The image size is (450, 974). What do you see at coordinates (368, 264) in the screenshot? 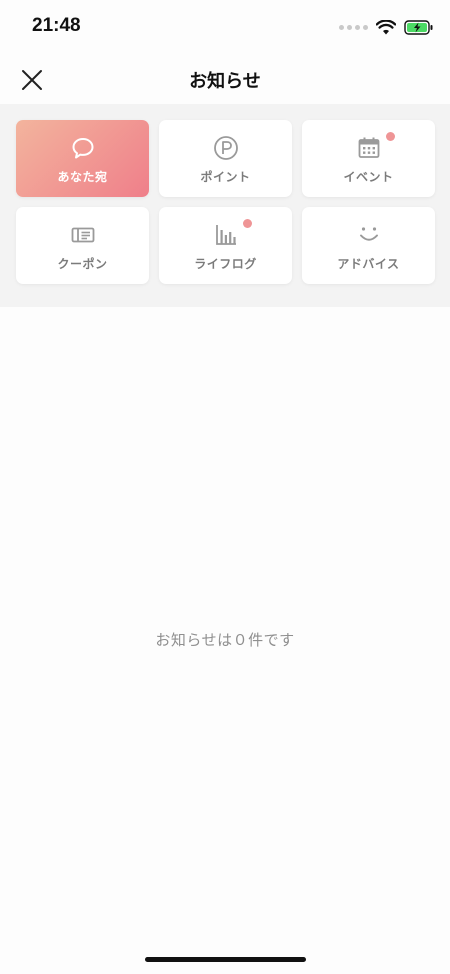
I see `category-label: アドバイス` at bounding box center [368, 264].